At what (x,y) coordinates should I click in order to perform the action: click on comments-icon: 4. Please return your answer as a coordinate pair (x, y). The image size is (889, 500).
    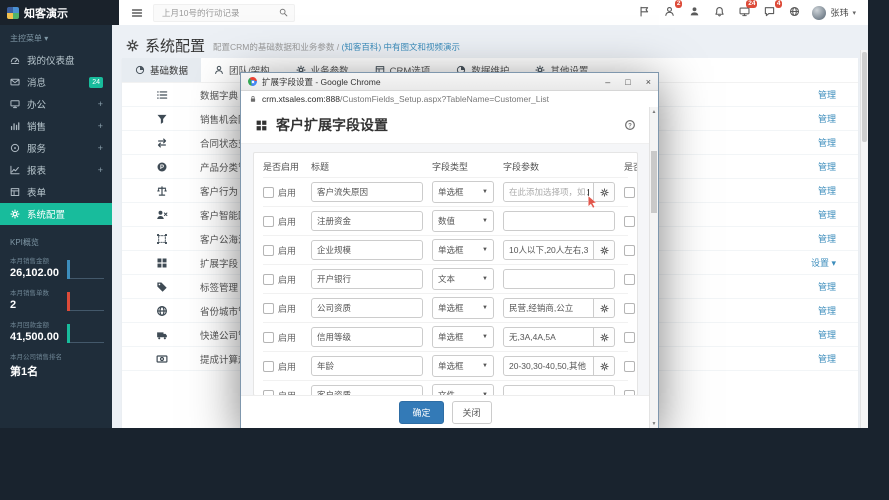
    Looking at the image, I should click on (773, 11).